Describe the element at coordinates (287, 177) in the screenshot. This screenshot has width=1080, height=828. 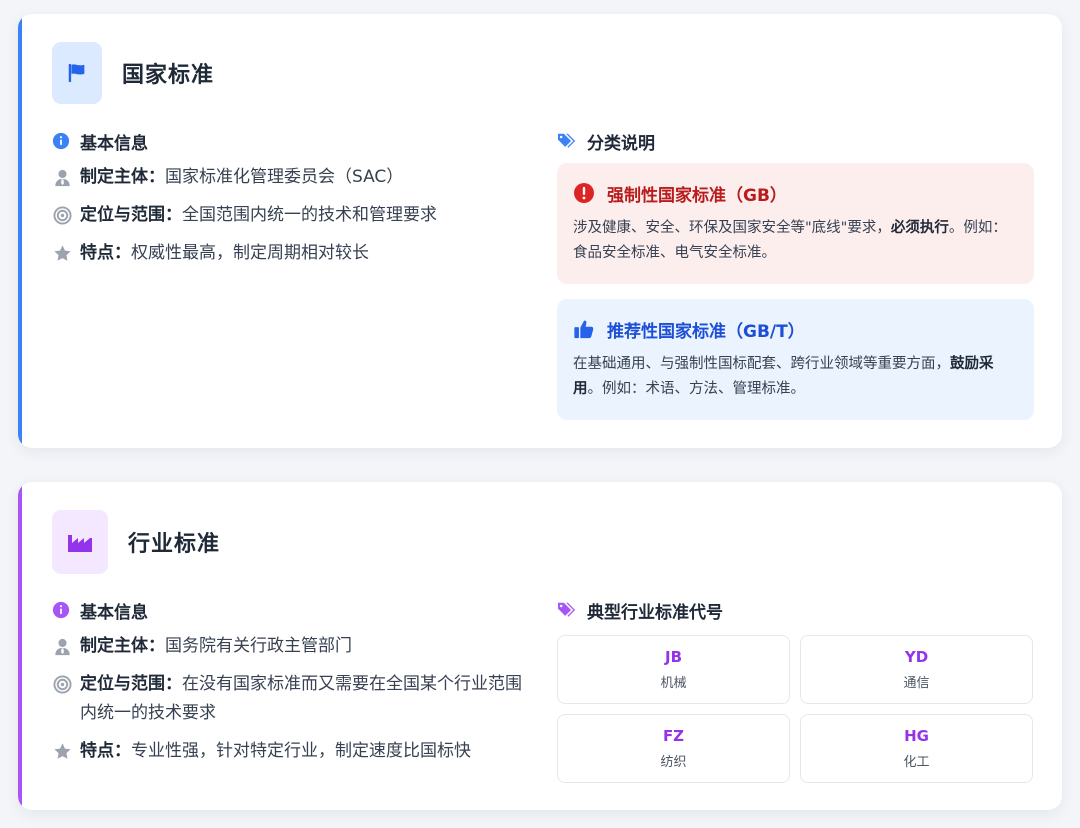
I see `national-info-row-subject: 制定主体： 国家标准化管理委员会（SAC）` at that location.